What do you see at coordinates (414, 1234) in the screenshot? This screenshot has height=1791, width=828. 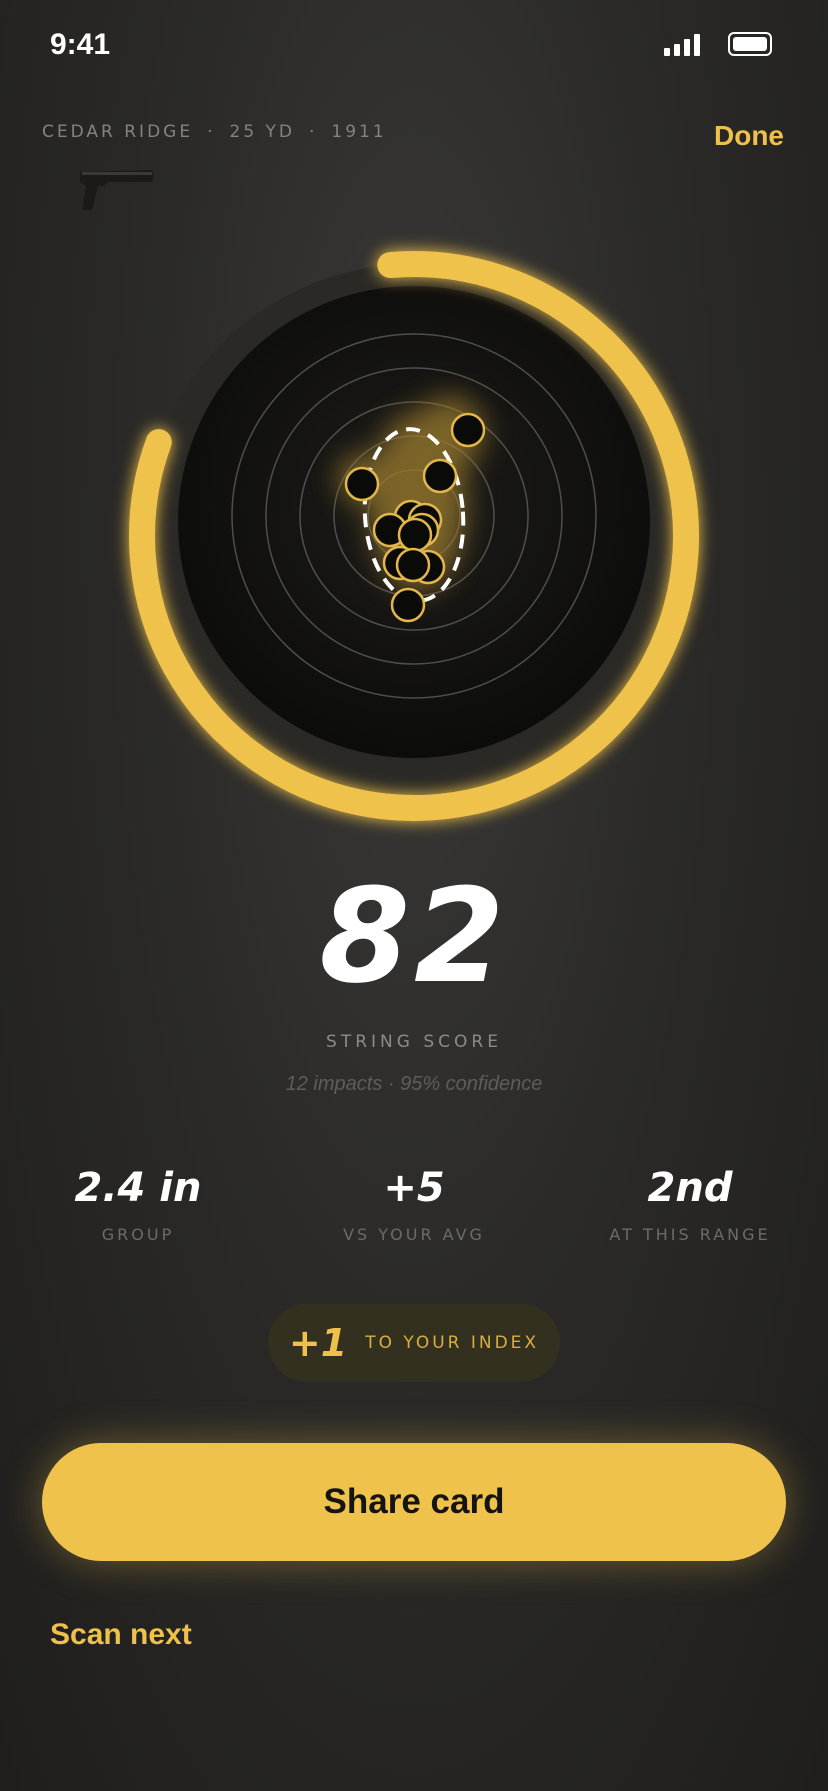 I see `stat-label: VS YOUR AVG` at bounding box center [414, 1234].